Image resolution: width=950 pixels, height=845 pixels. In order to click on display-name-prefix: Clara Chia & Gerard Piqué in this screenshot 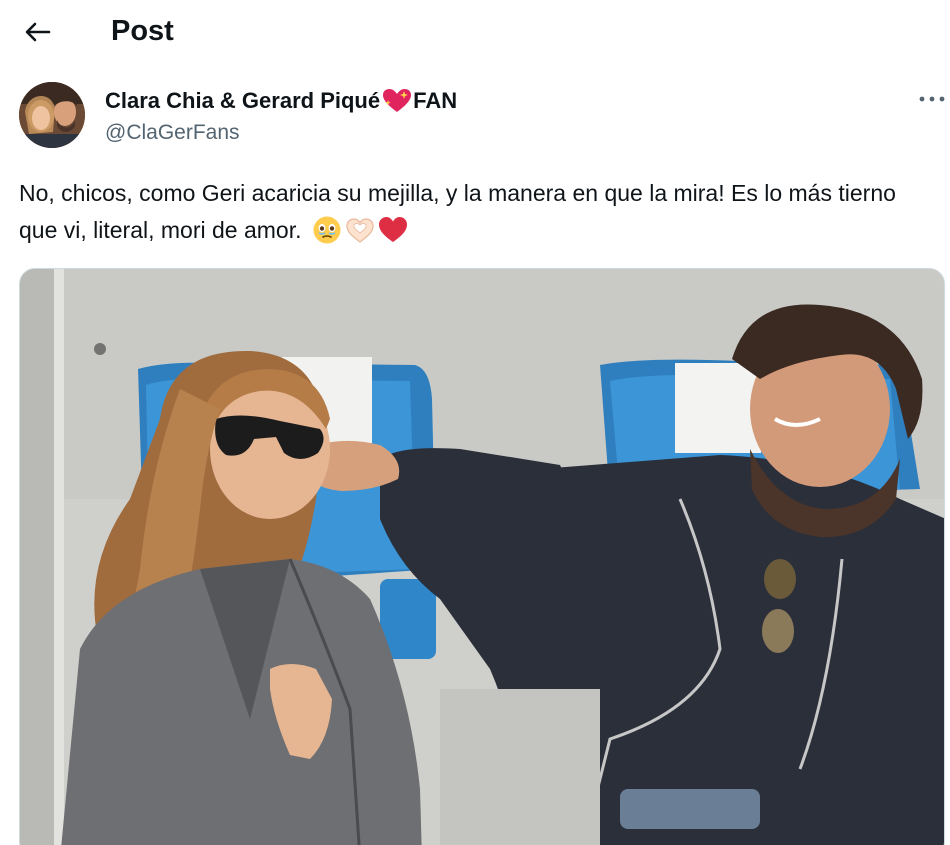, I will do `click(243, 100)`.